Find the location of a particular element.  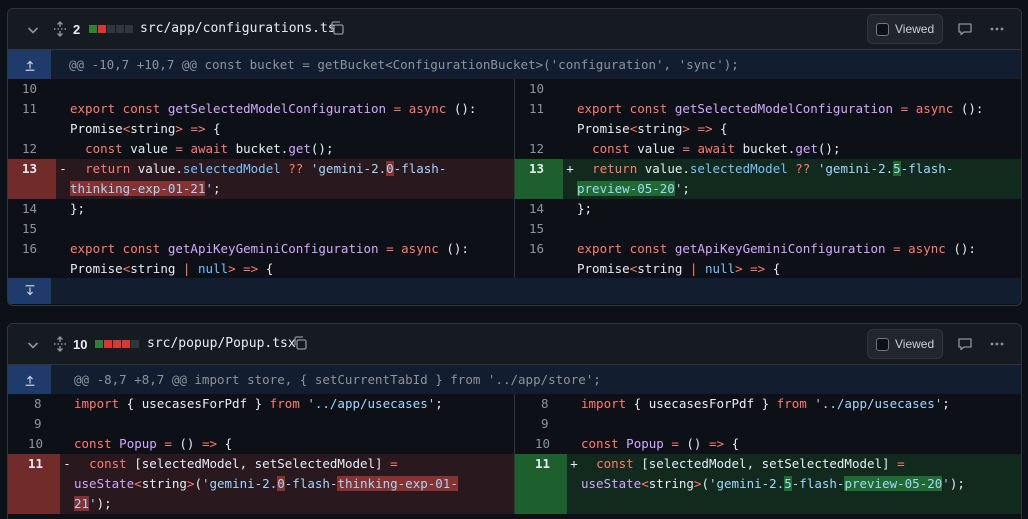

file-header: 2 src/app/configurations.ts Viewed is located at coordinates (514, 29).